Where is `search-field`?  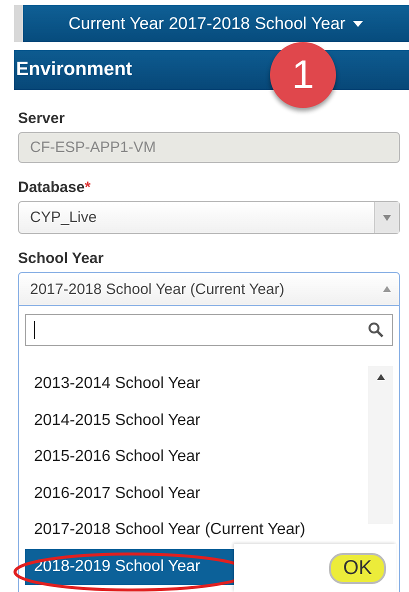 search-field is located at coordinates (209, 330).